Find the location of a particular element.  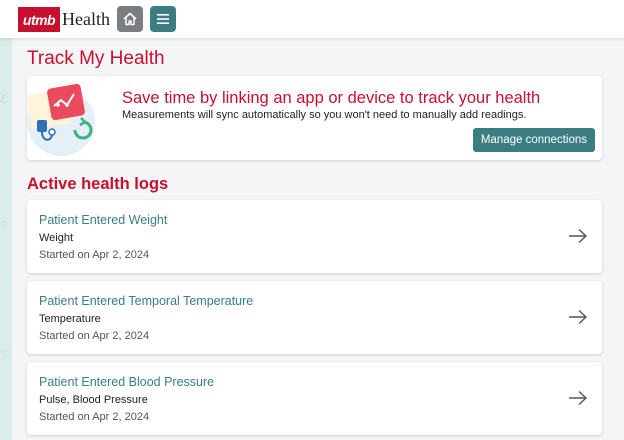

logo-mark: utmb is located at coordinates (39, 19).